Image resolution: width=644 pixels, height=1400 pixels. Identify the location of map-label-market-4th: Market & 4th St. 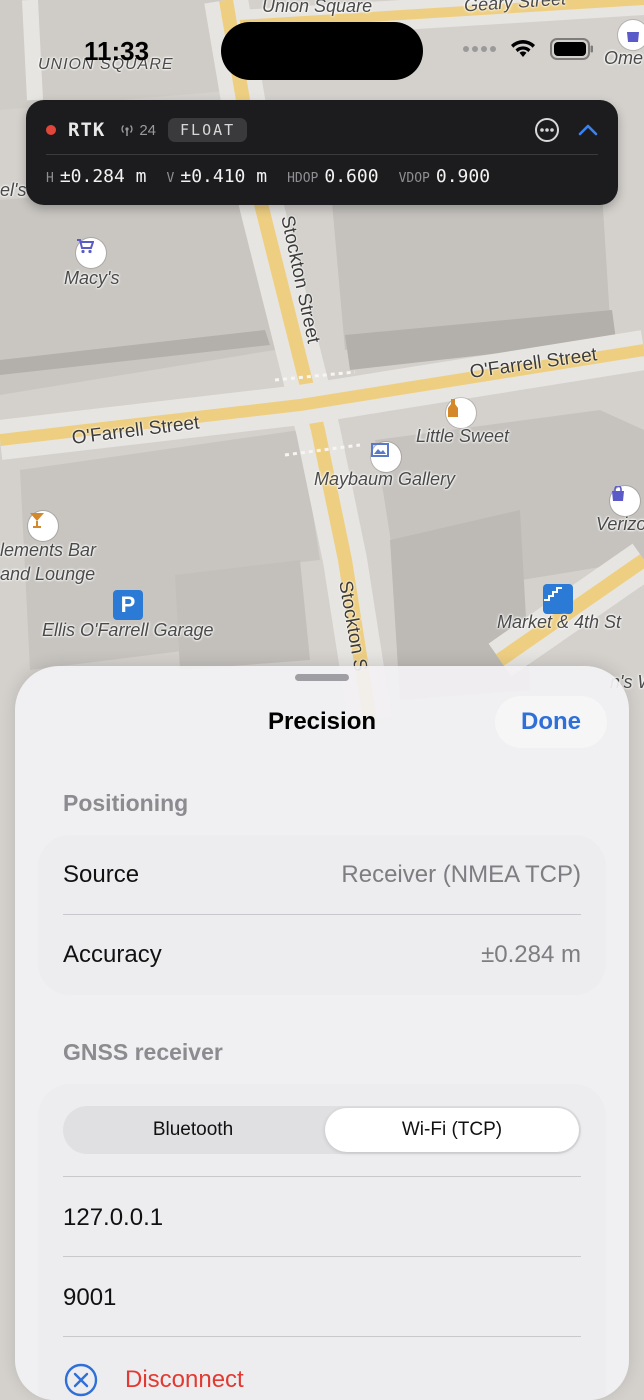
(559, 622).